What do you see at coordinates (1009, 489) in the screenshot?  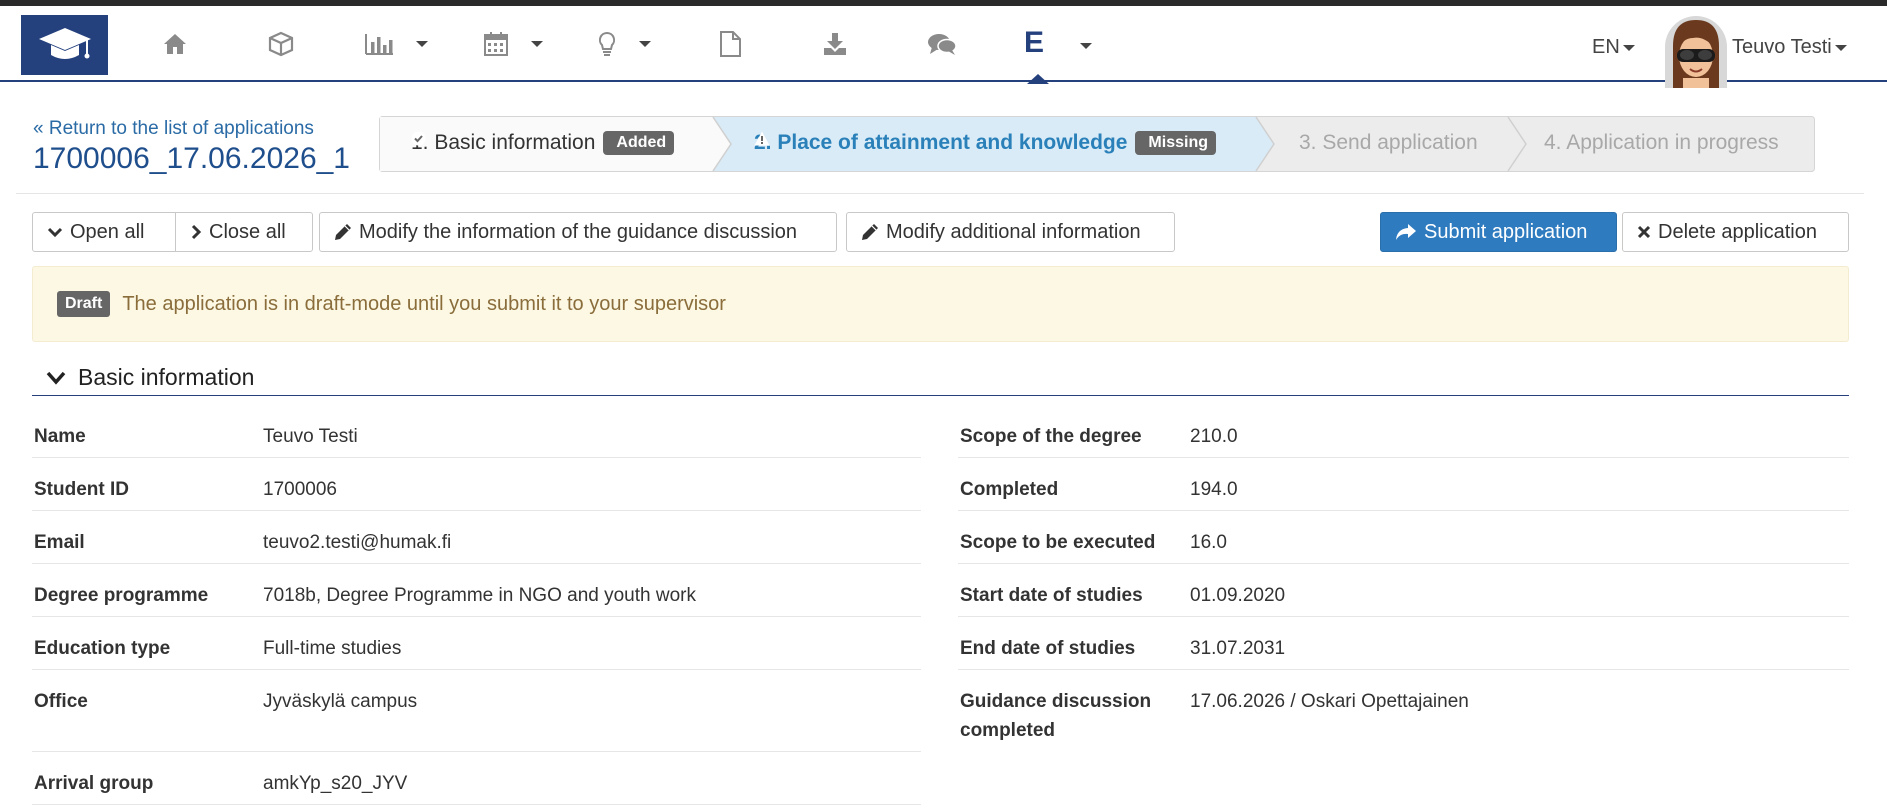 I see `detail-label: Completed` at bounding box center [1009, 489].